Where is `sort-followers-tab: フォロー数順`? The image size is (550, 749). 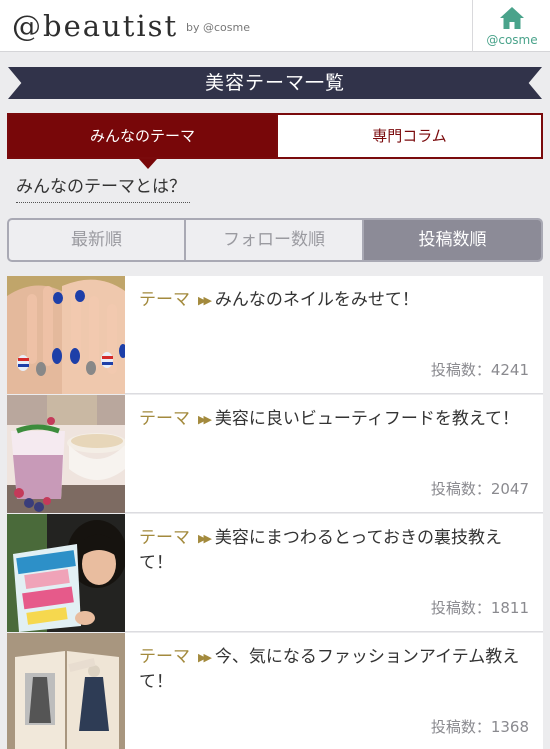 sort-followers-tab: フォロー数順 is located at coordinates (275, 240).